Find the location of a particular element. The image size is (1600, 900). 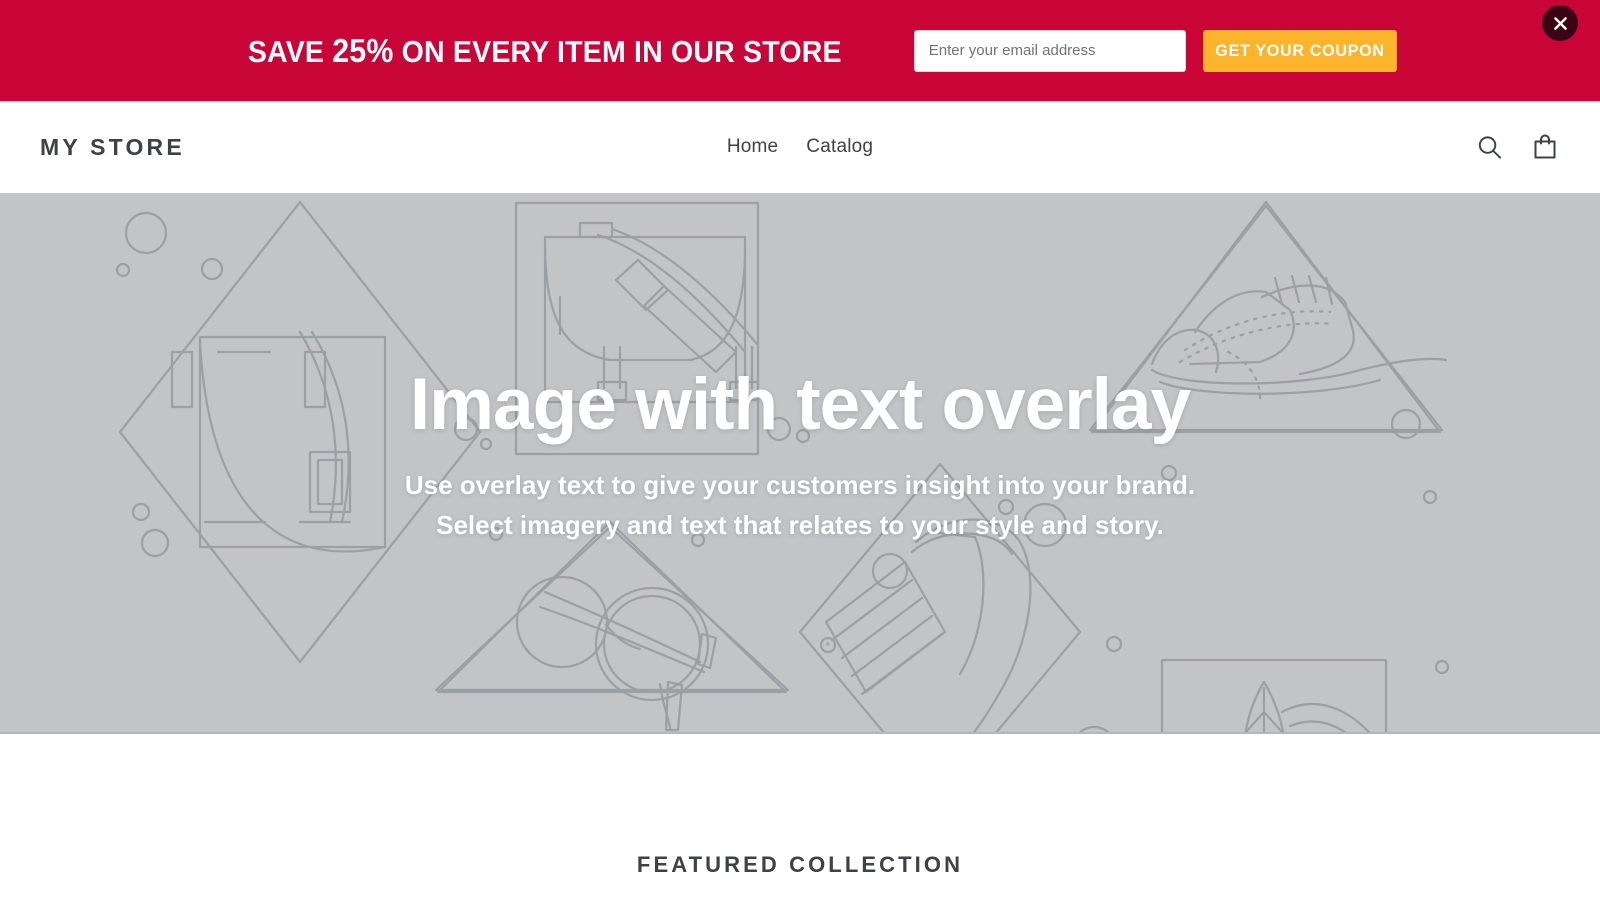

close-icon is located at coordinates (1560, 23).